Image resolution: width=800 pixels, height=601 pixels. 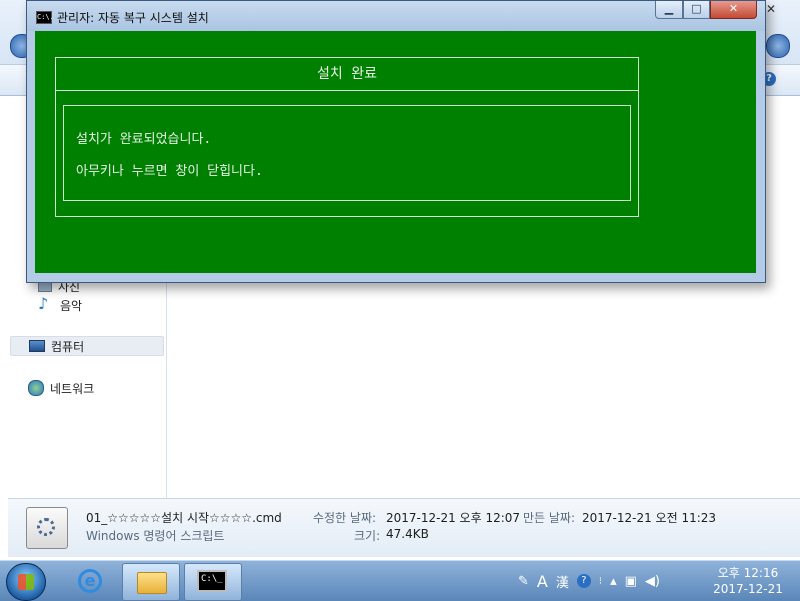 I want to click on clock-date: 2017-12-21, so click(x=748, y=589).